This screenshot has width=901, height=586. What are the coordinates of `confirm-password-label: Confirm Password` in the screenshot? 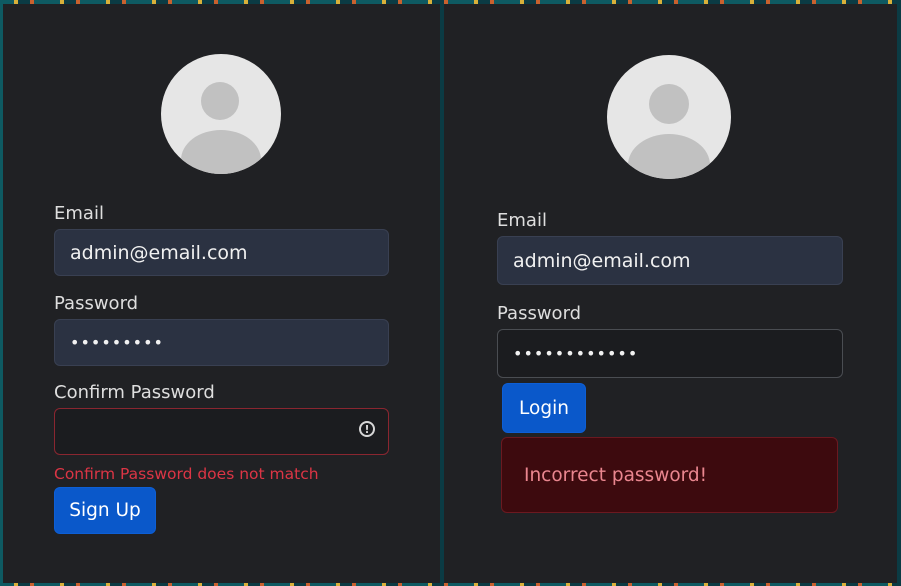 It's located at (134, 392).